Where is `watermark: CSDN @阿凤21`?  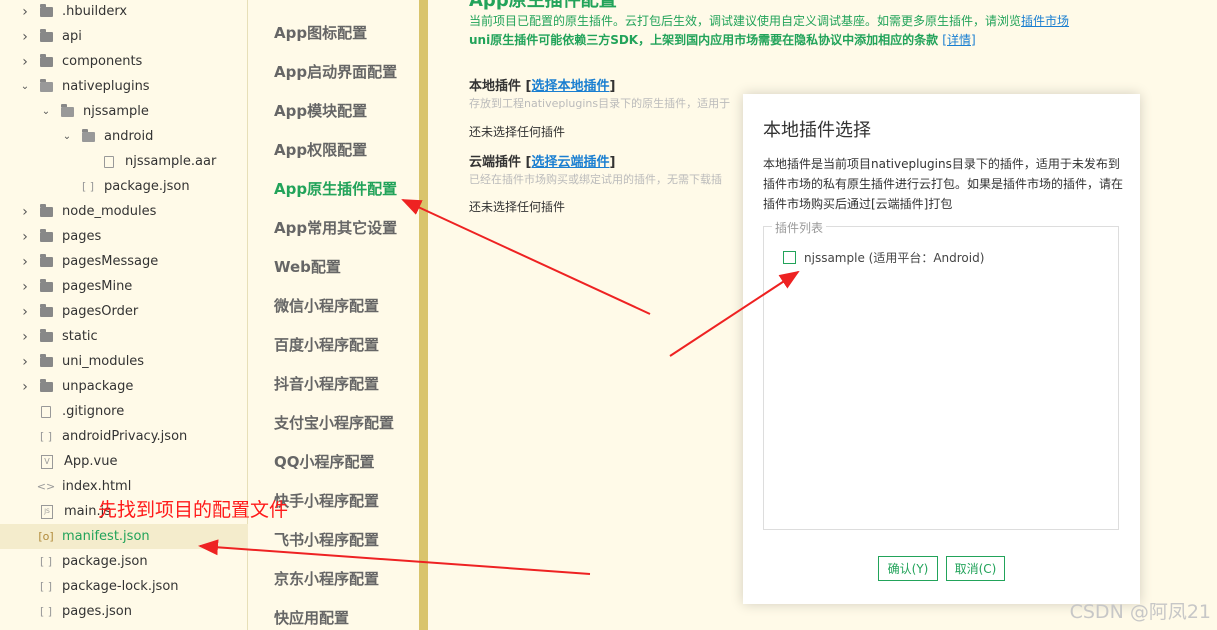 watermark: CSDN @阿凤21 is located at coordinates (1140, 612).